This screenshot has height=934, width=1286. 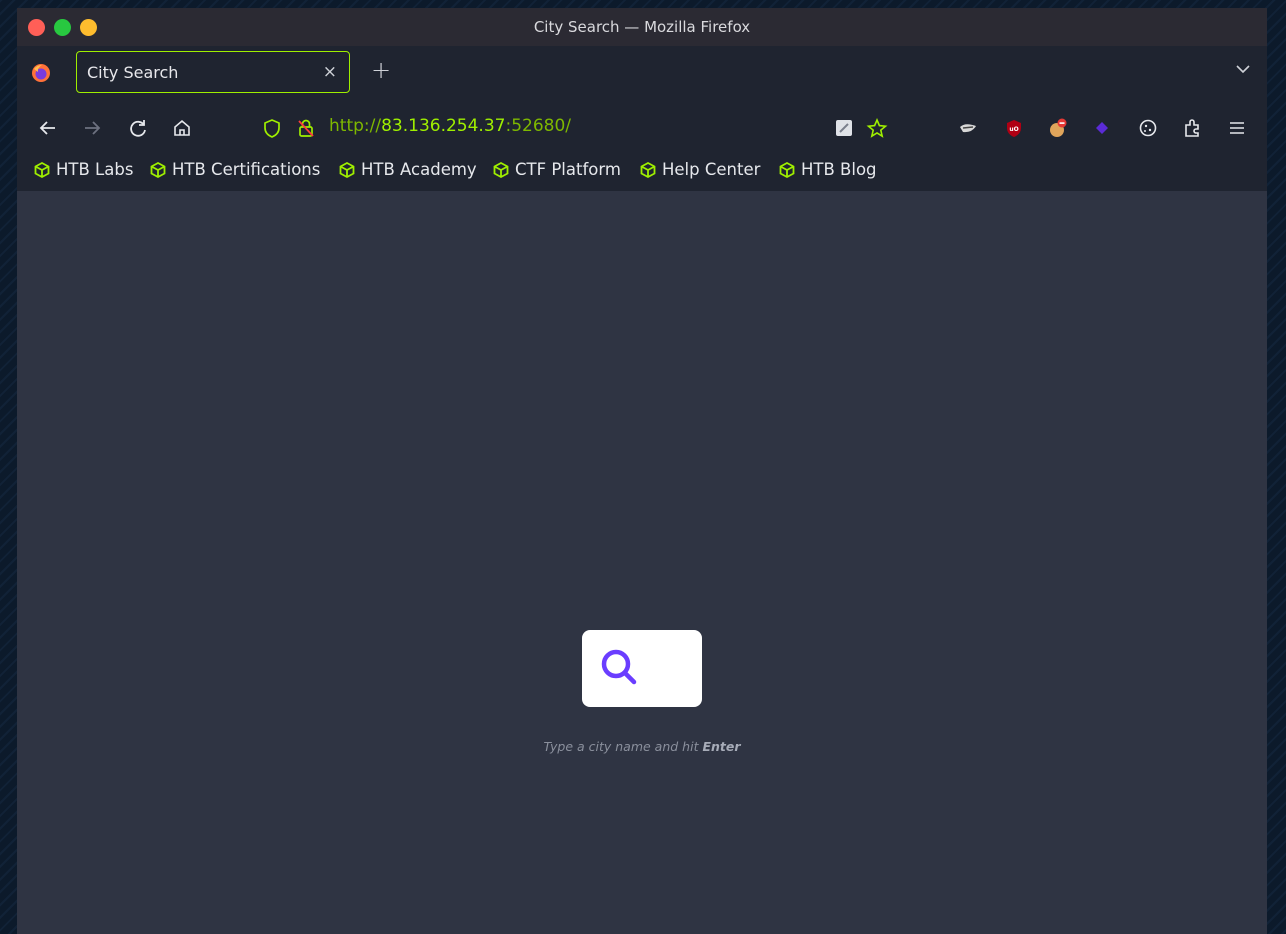 What do you see at coordinates (538, 126) in the screenshot?
I see `url-port: :52680/` at bounding box center [538, 126].